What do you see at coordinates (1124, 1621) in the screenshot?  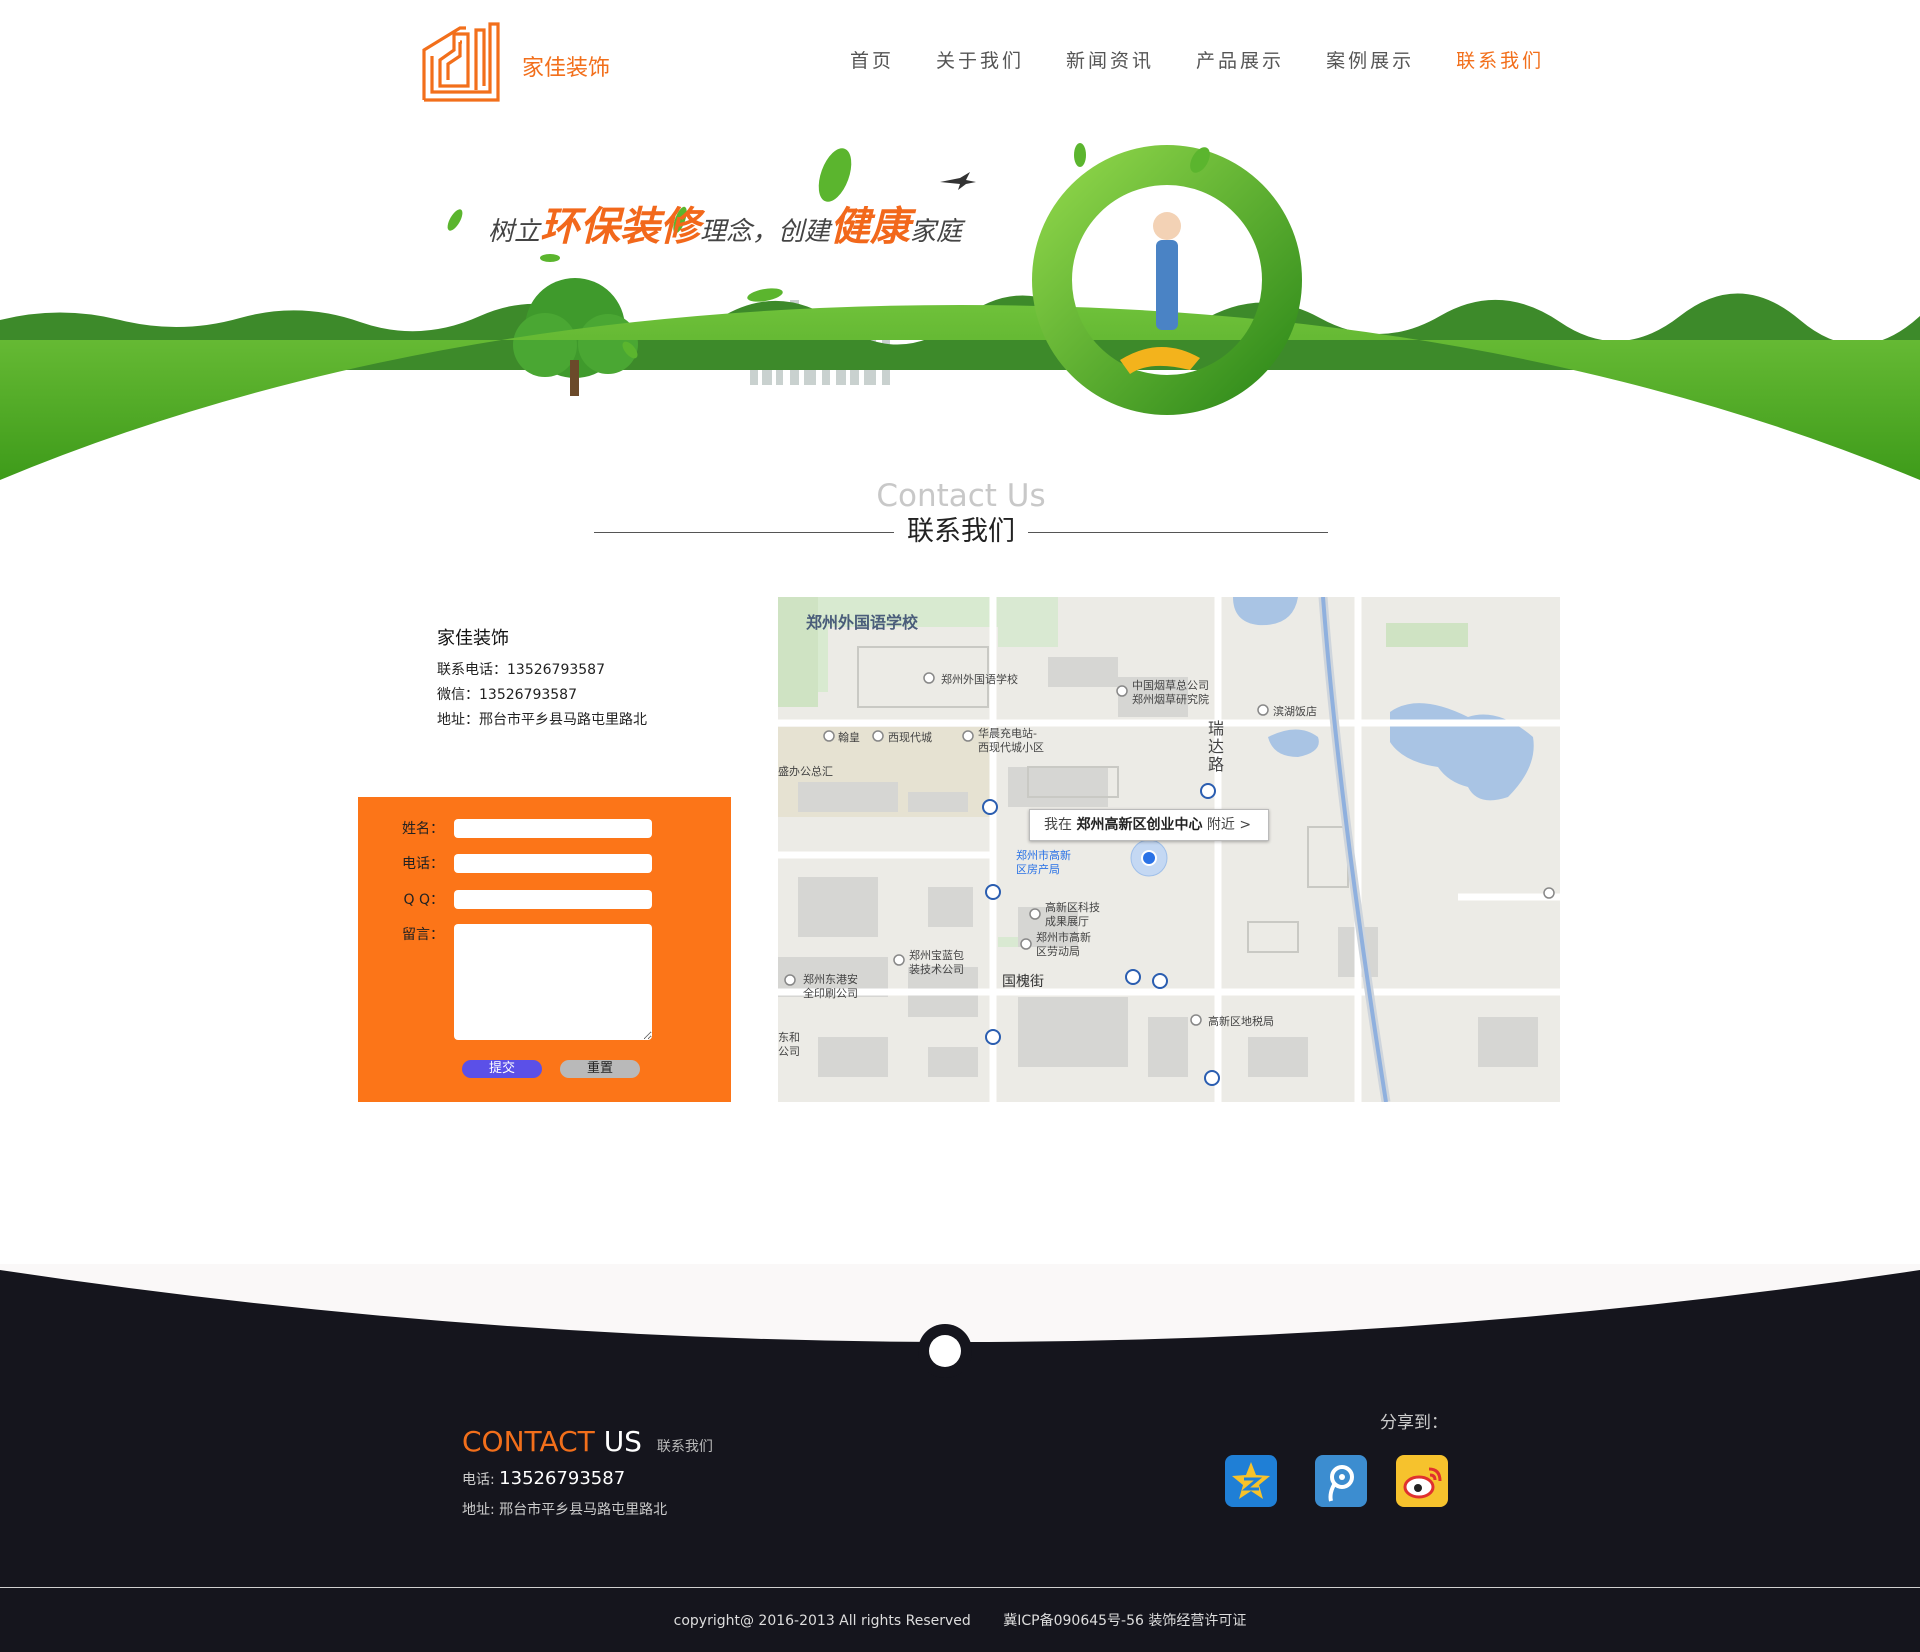 I see `icp-license-text: 冀ICP备090645号-56 装饰经营许可证` at bounding box center [1124, 1621].